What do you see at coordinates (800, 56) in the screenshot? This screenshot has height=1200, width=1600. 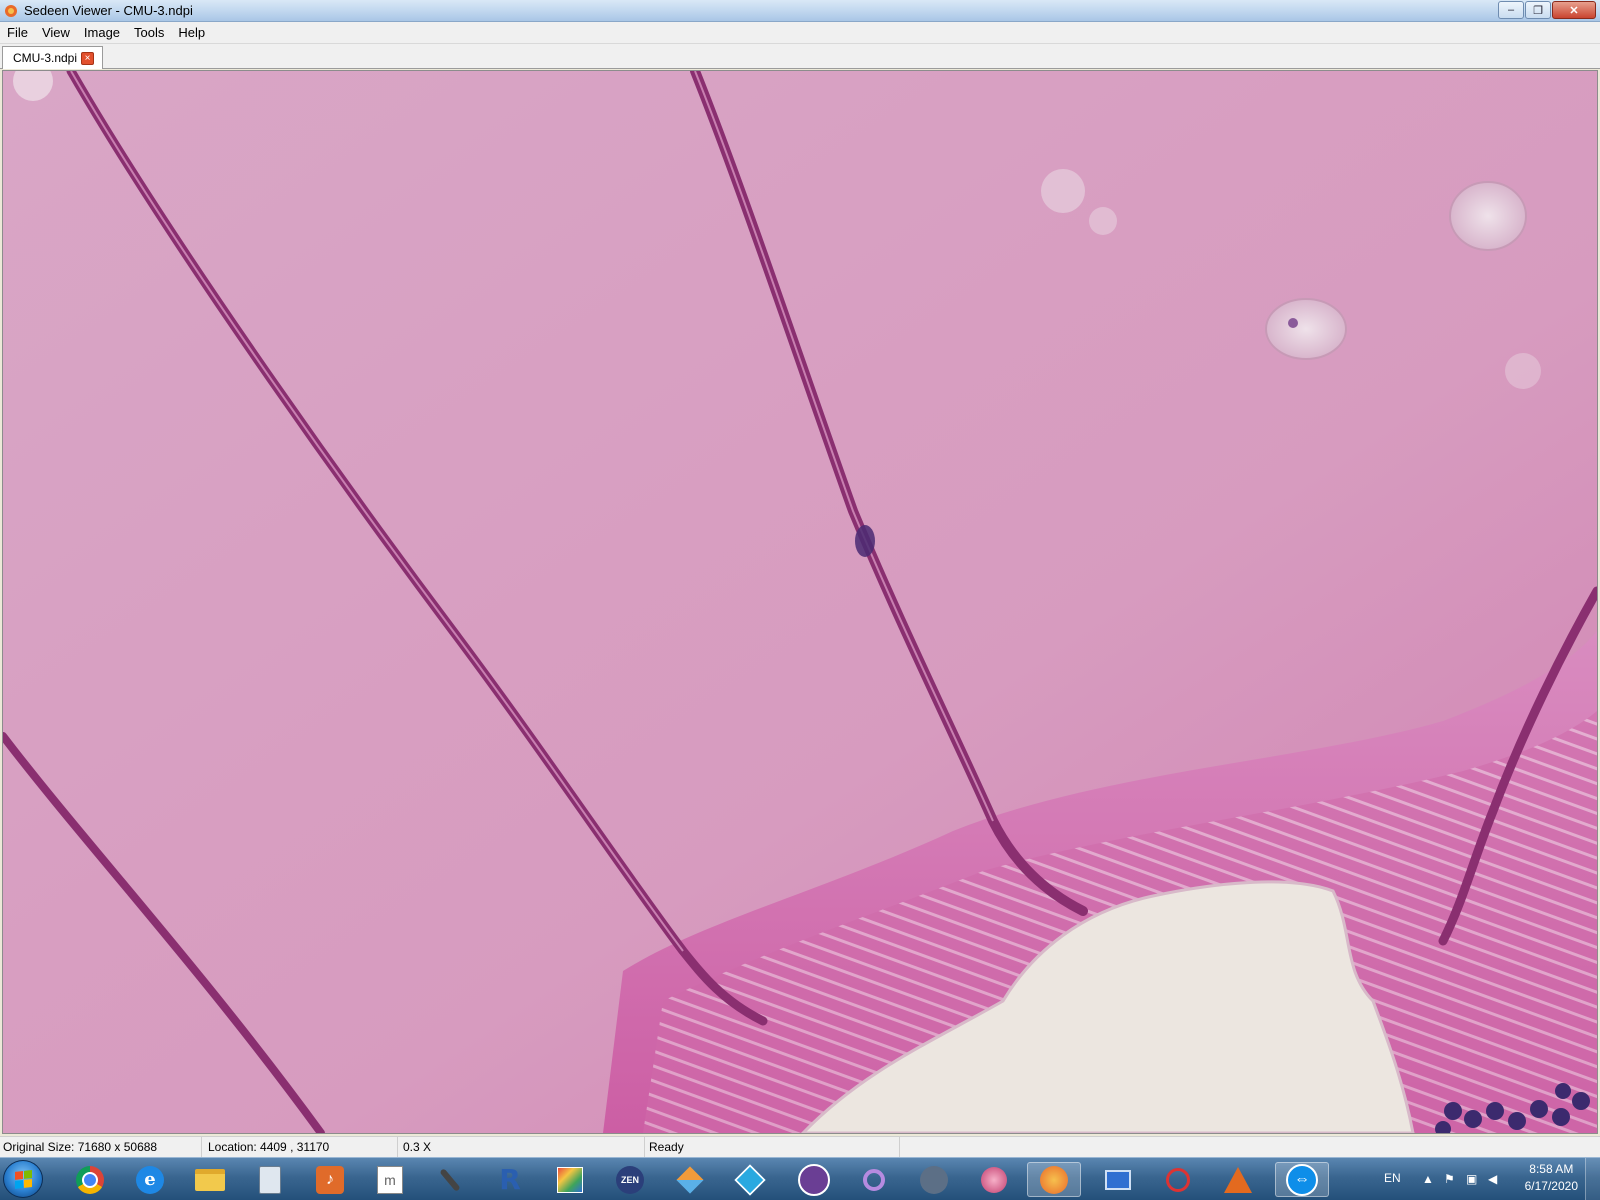 I see `document-tab-strip: CMU-3.ndpi ×` at bounding box center [800, 56].